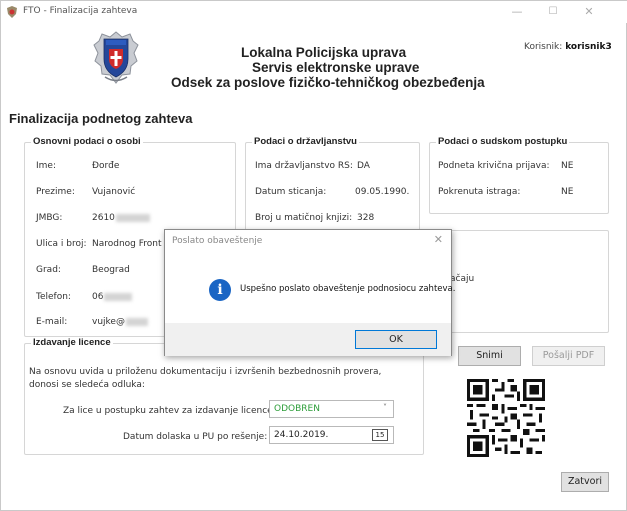 The width and height of the screenshot is (627, 511). Describe the element at coordinates (567, 166) in the screenshot. I see `criminal-complaint-value: NE` at that location.